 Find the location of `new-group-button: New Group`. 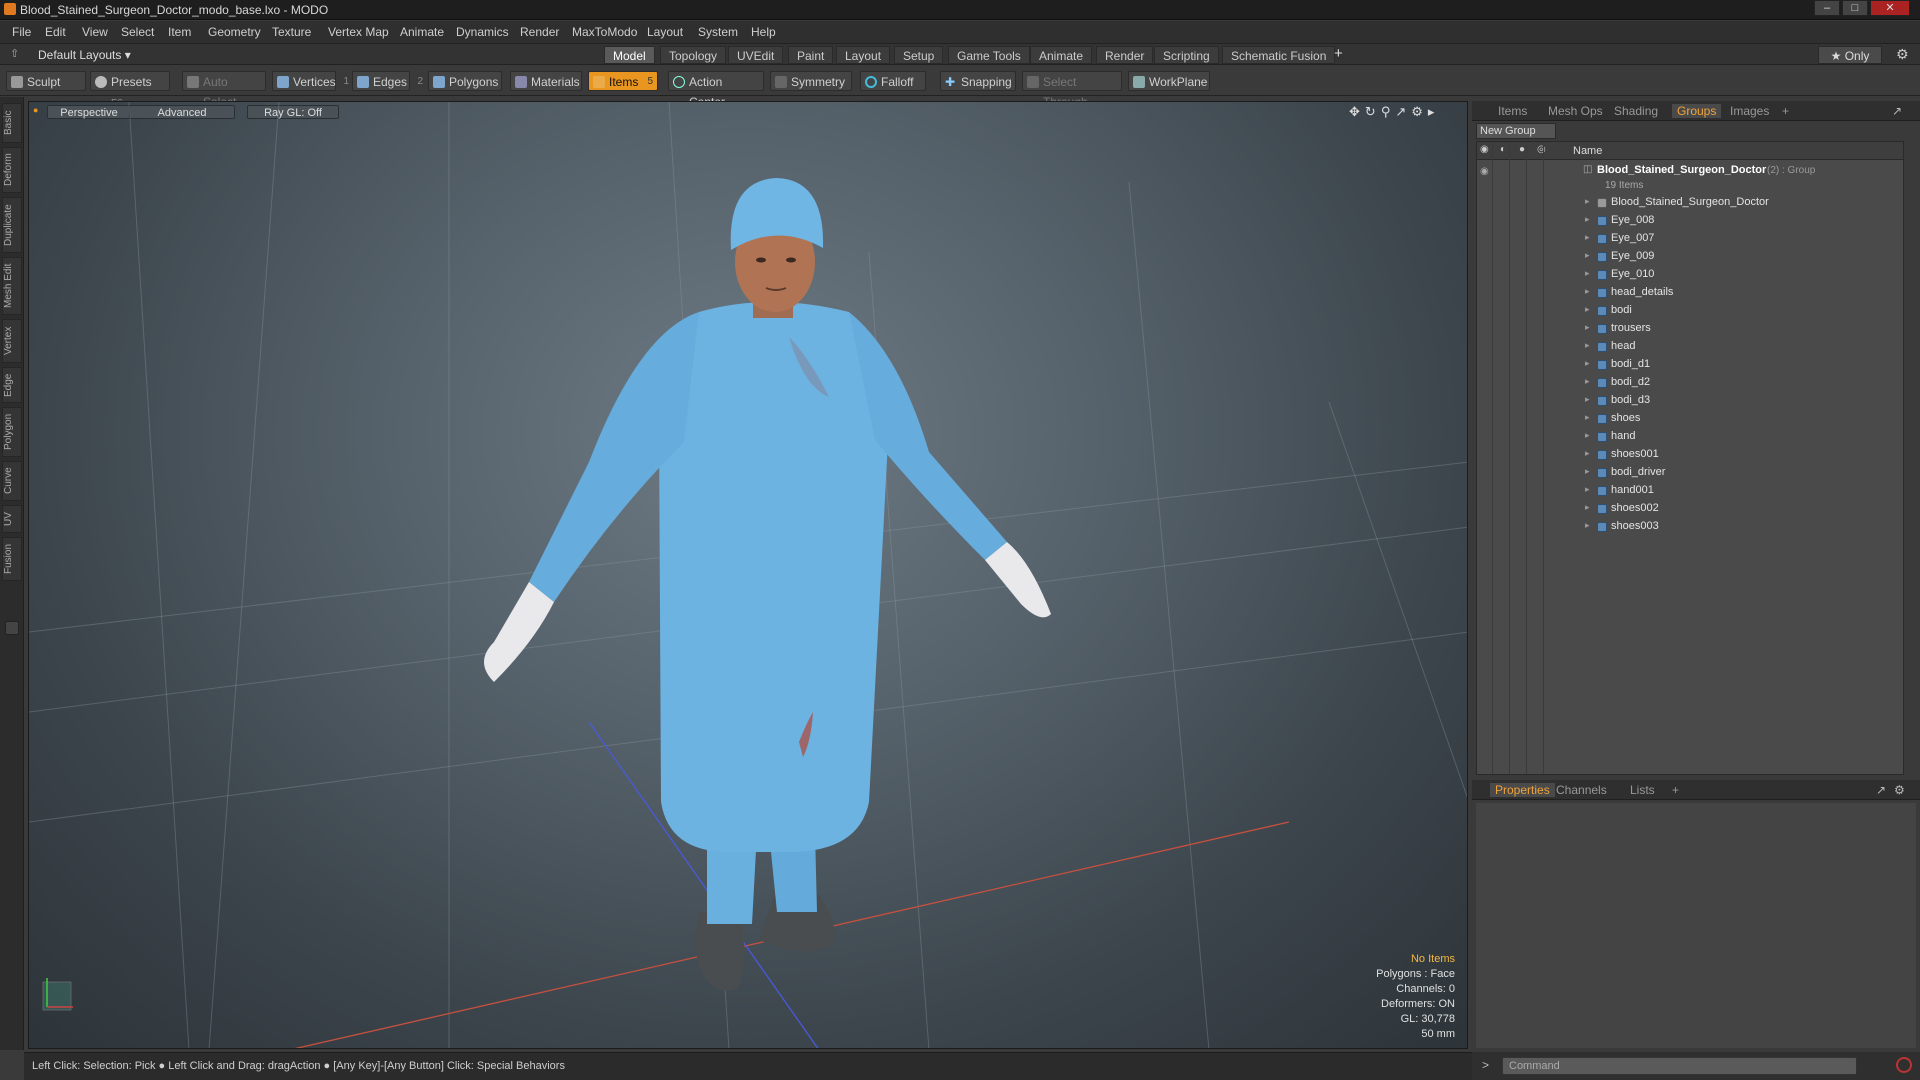

new-group-button: New Group is located at coordinates (1516, 131).